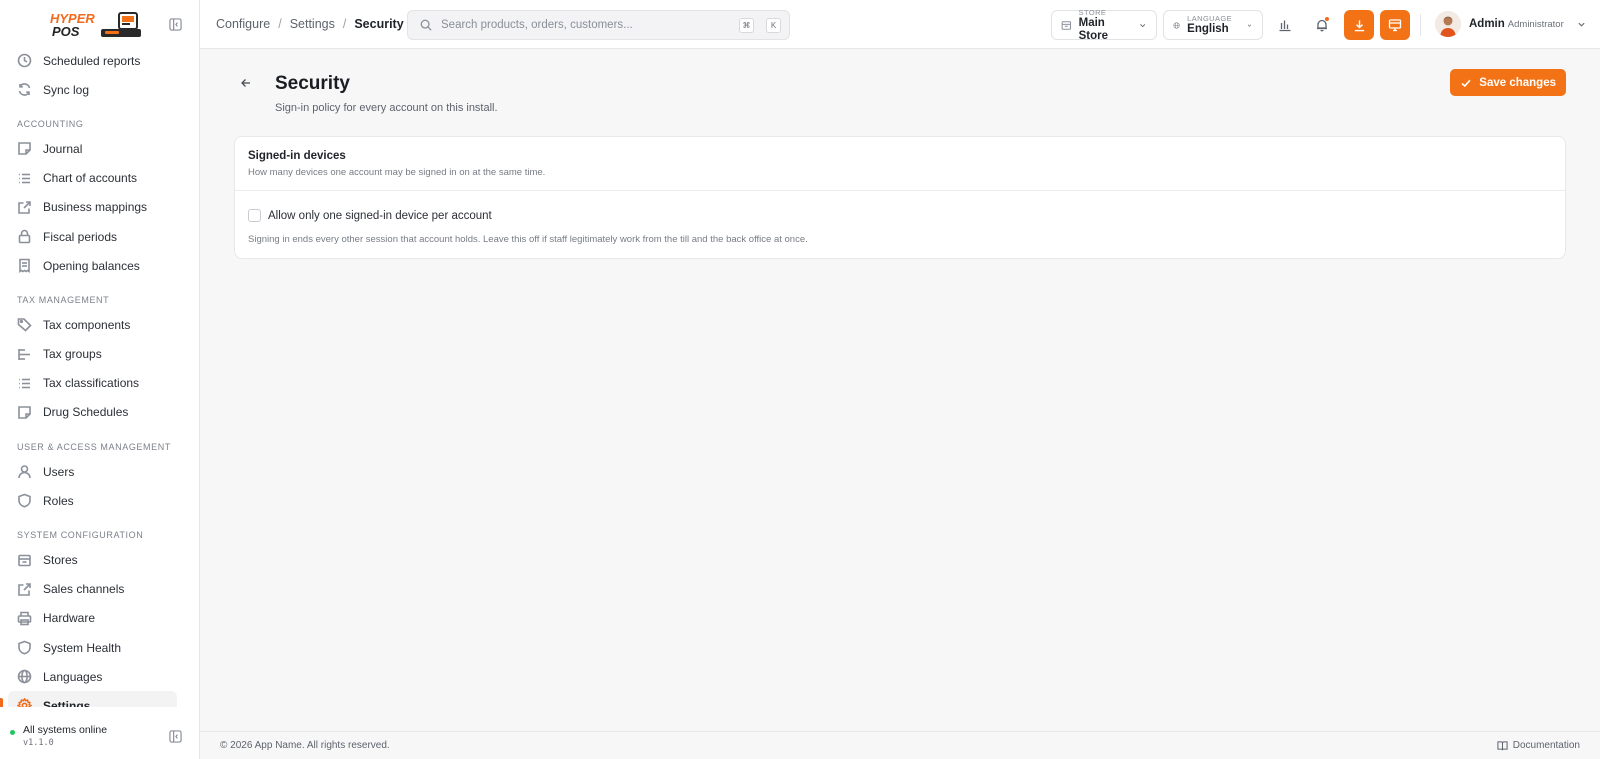 Image resolution: width=1600 pixels, height=759 pixels. I want to click on store-selector: STORE Main Store, so click(1104, 25).